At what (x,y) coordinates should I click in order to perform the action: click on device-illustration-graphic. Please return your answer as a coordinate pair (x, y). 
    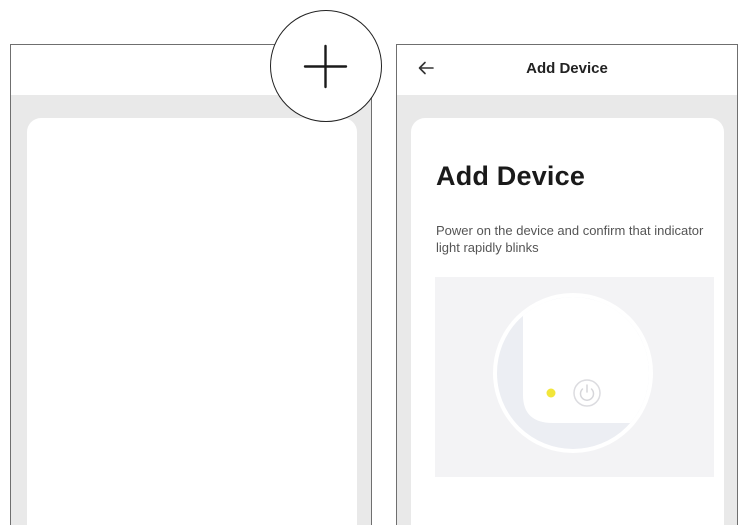
    Looking at the image, I should click on (573, 373).